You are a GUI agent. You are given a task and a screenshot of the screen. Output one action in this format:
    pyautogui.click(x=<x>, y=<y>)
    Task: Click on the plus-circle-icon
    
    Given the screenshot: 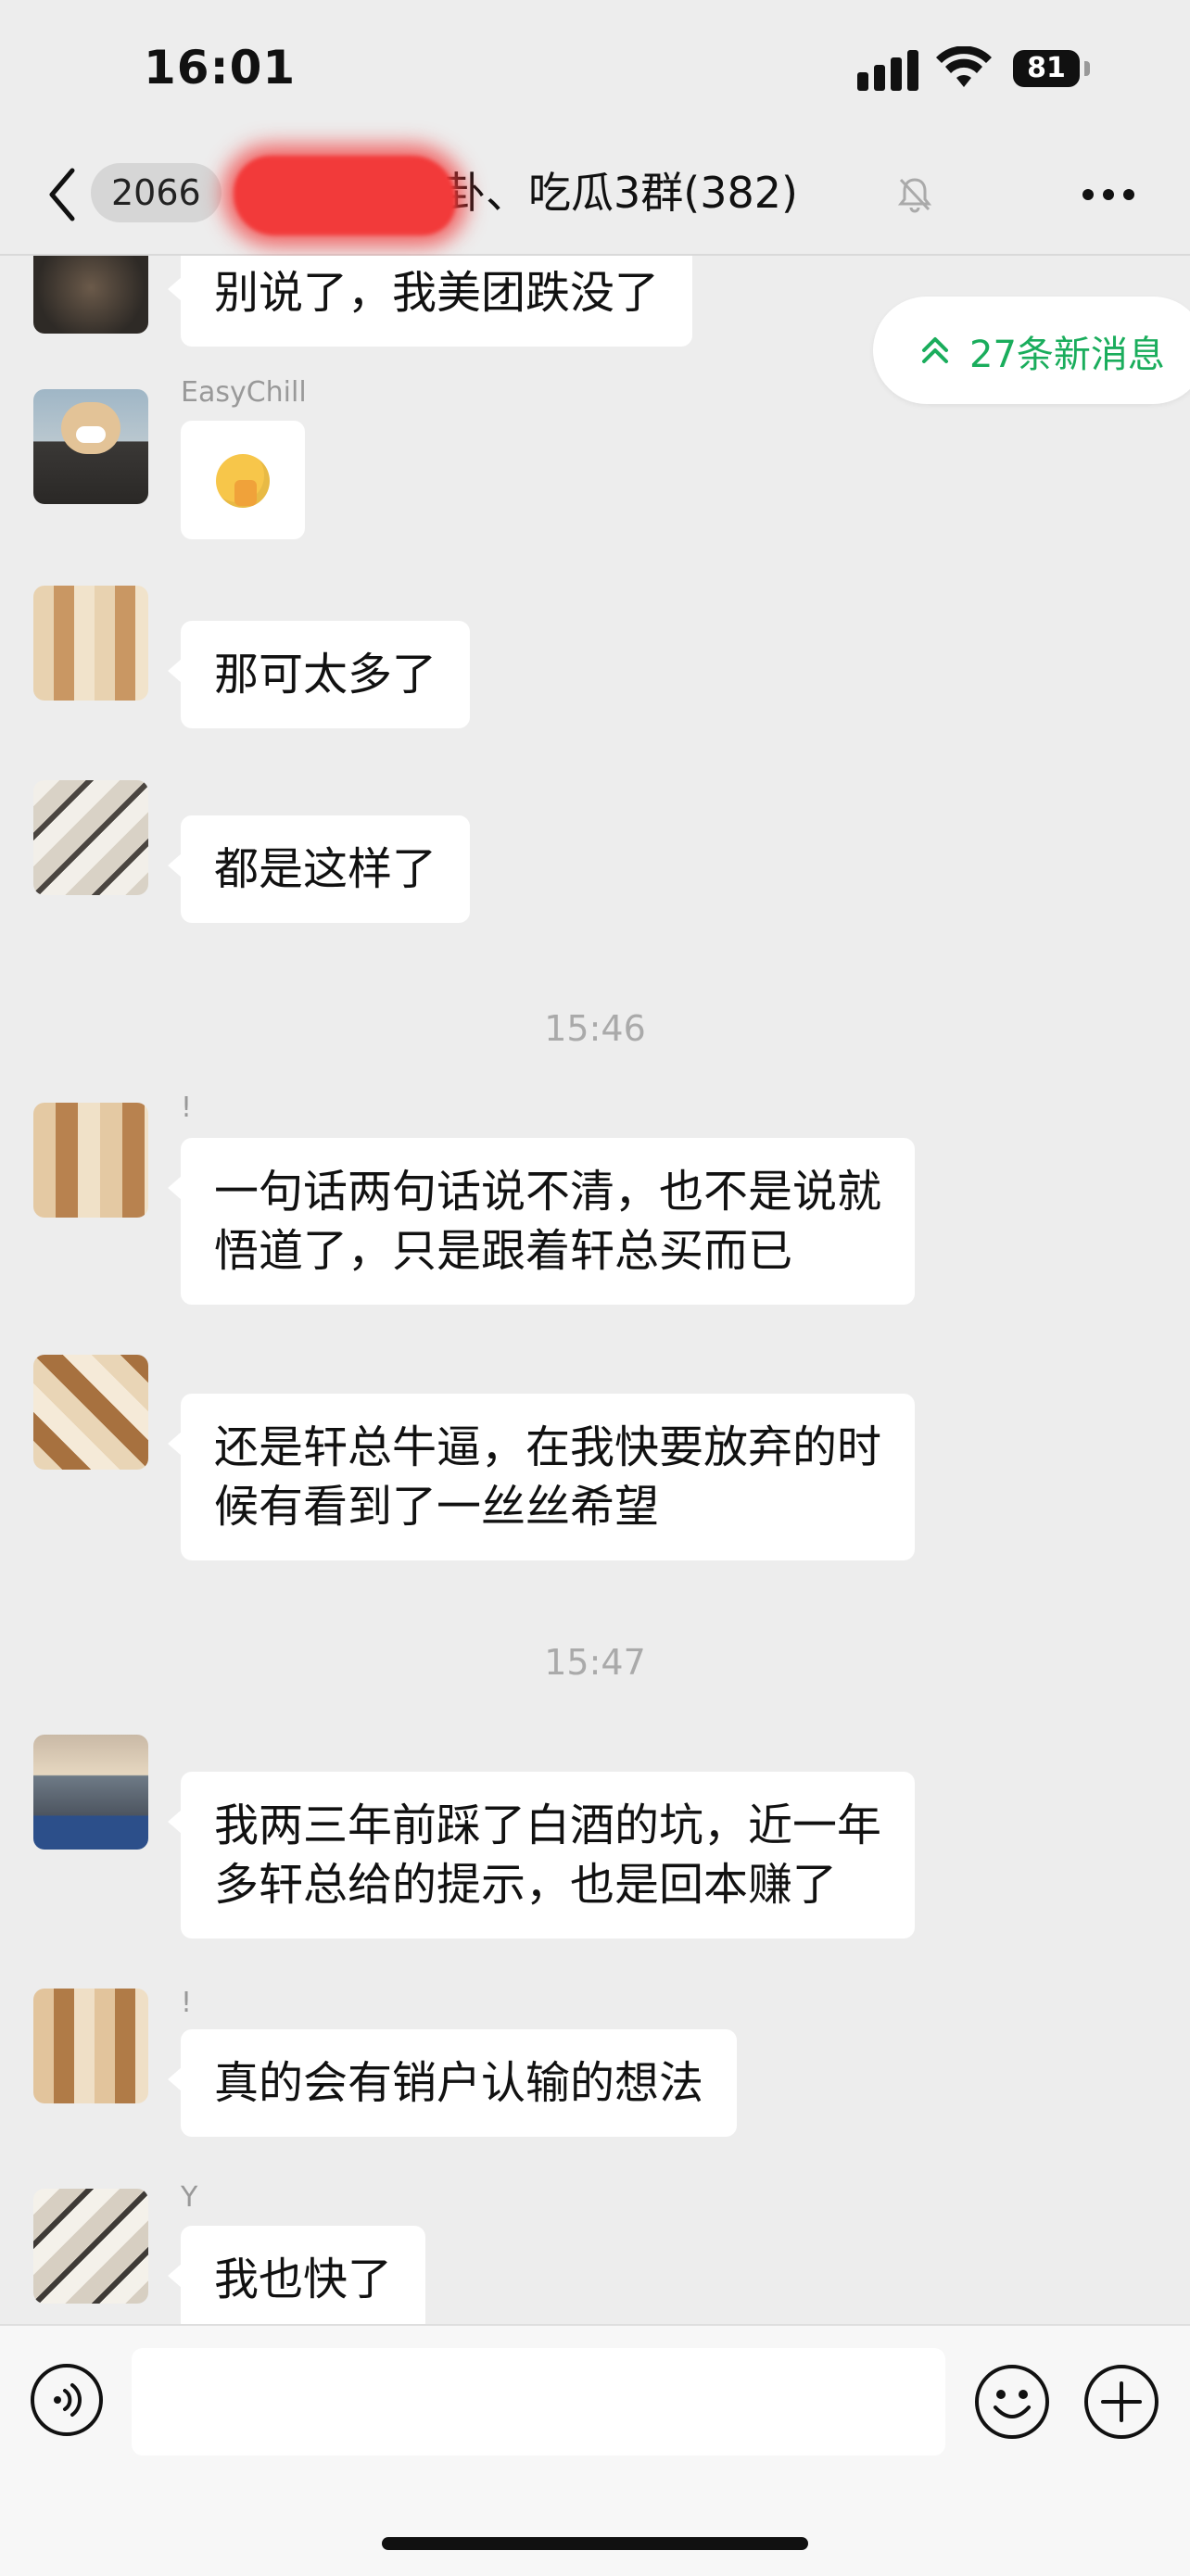 What is the action you would take?
    pyautogui.click(x=1121, y=2402)
    